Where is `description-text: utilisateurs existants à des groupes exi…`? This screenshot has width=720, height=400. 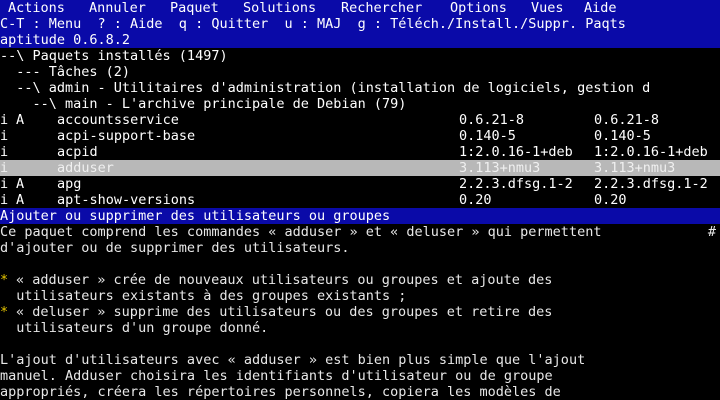
description-text: utilisateurs existants à des groupes exi… is located at coordinates (203, 296).